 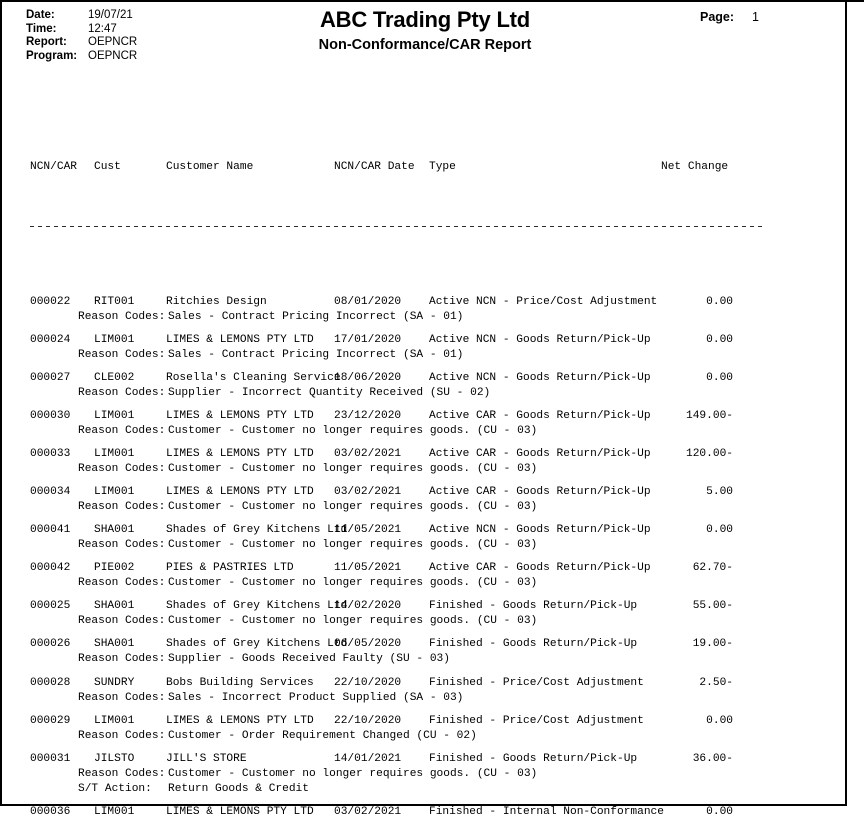 What do you see at coordinates (216, 301) in the screenshot?
I see `cell-name: Ritchies Design` at bounding box center [216, 301].